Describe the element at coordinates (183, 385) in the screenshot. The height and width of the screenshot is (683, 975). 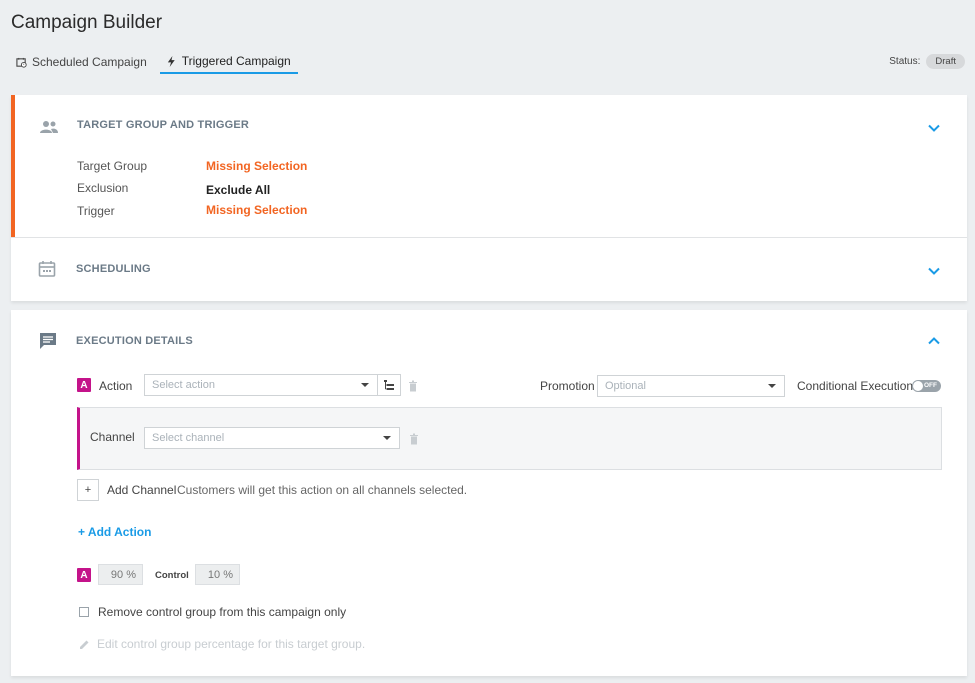
I see `action-select-placeholder: Select action` at that location.